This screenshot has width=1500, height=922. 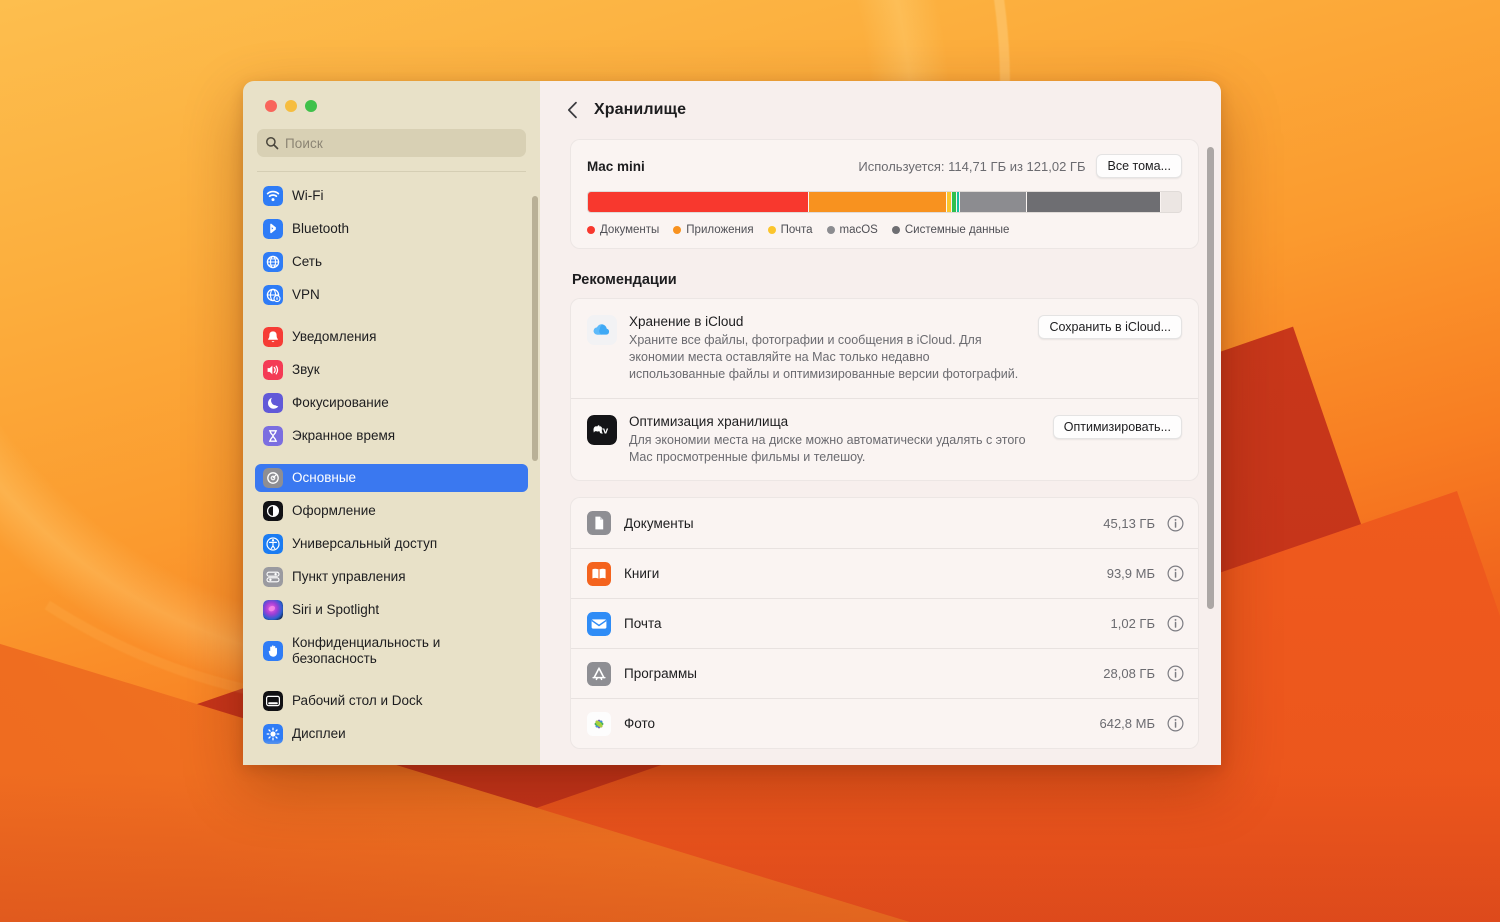 I want to click on sidebar-item-general: Основные, so click(x=391, y=478).